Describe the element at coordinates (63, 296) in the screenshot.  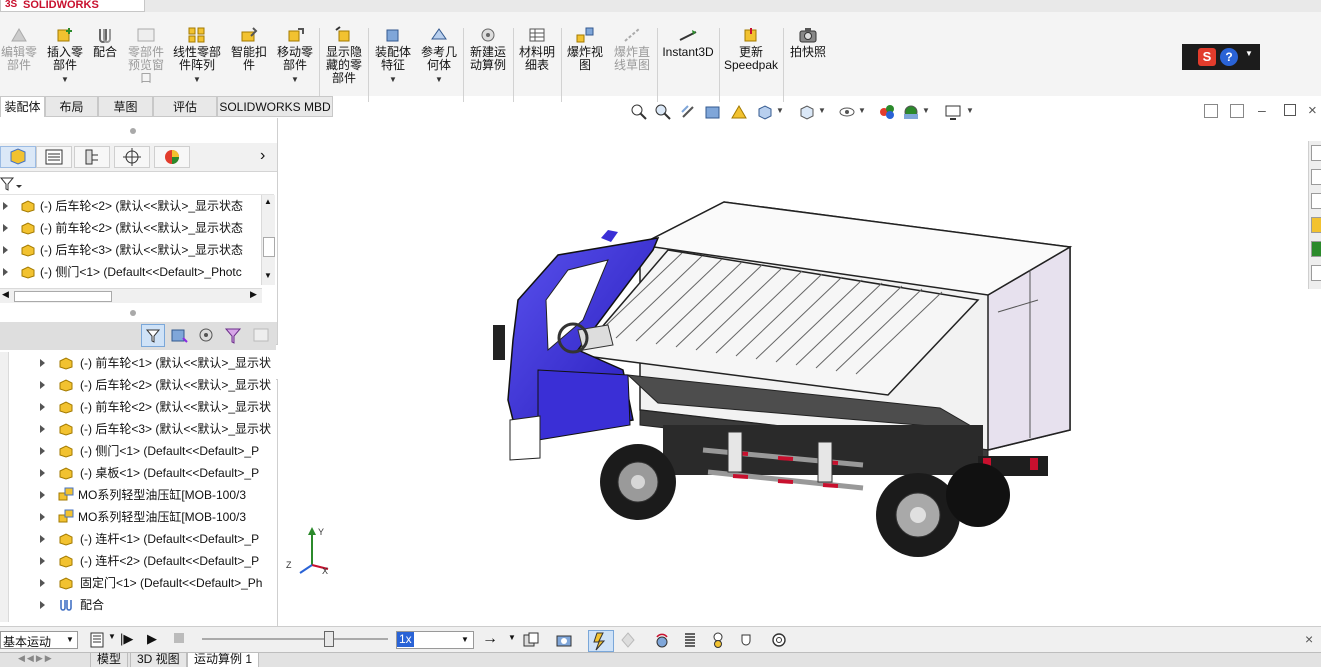
I see `scroll-thumb` at that location.